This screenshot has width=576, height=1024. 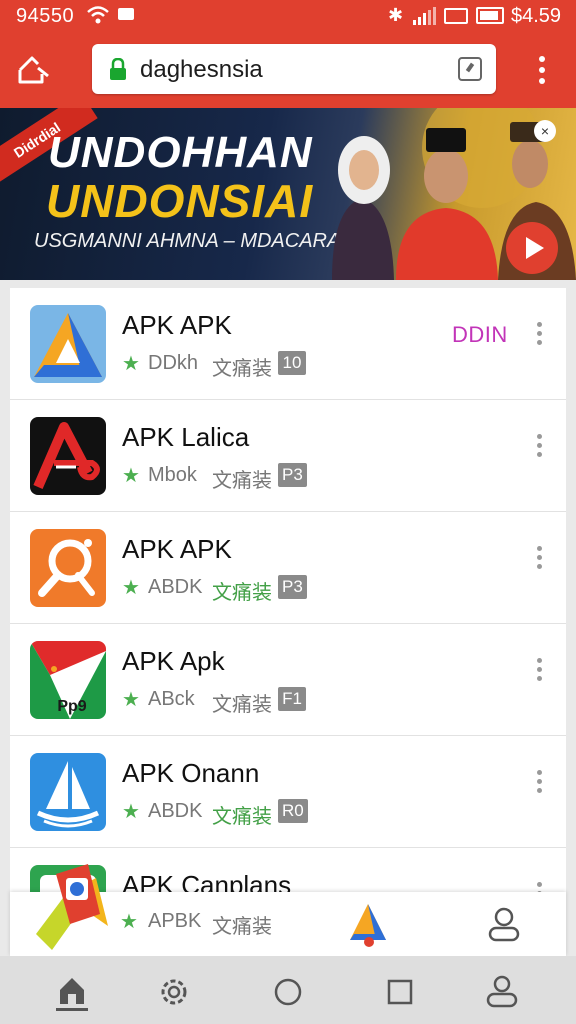 I want to click on banner-title-line1: UNDOHHAN, so click(x=180, y=152).